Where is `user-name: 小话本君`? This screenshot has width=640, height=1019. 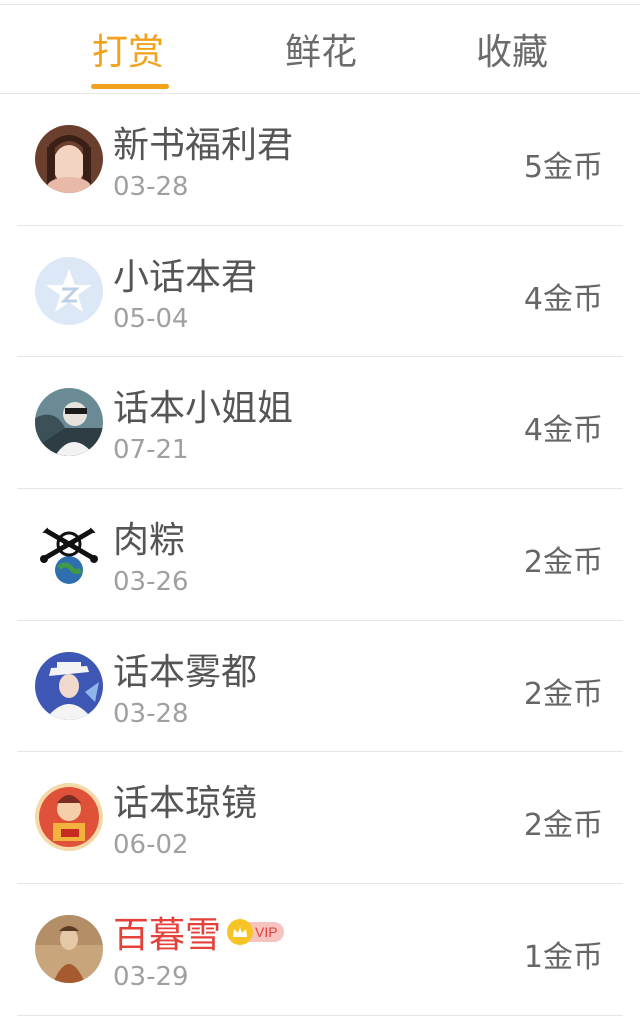 user-name: 小话本君 is located at coordinates (185, 277).